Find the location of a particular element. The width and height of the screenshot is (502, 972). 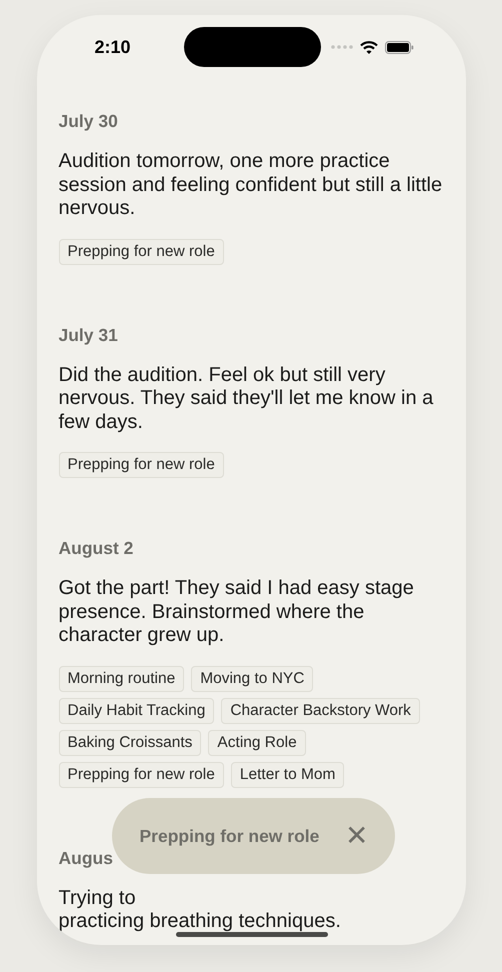

tag-chip: Acting Role is located at coordinates (257, 743).